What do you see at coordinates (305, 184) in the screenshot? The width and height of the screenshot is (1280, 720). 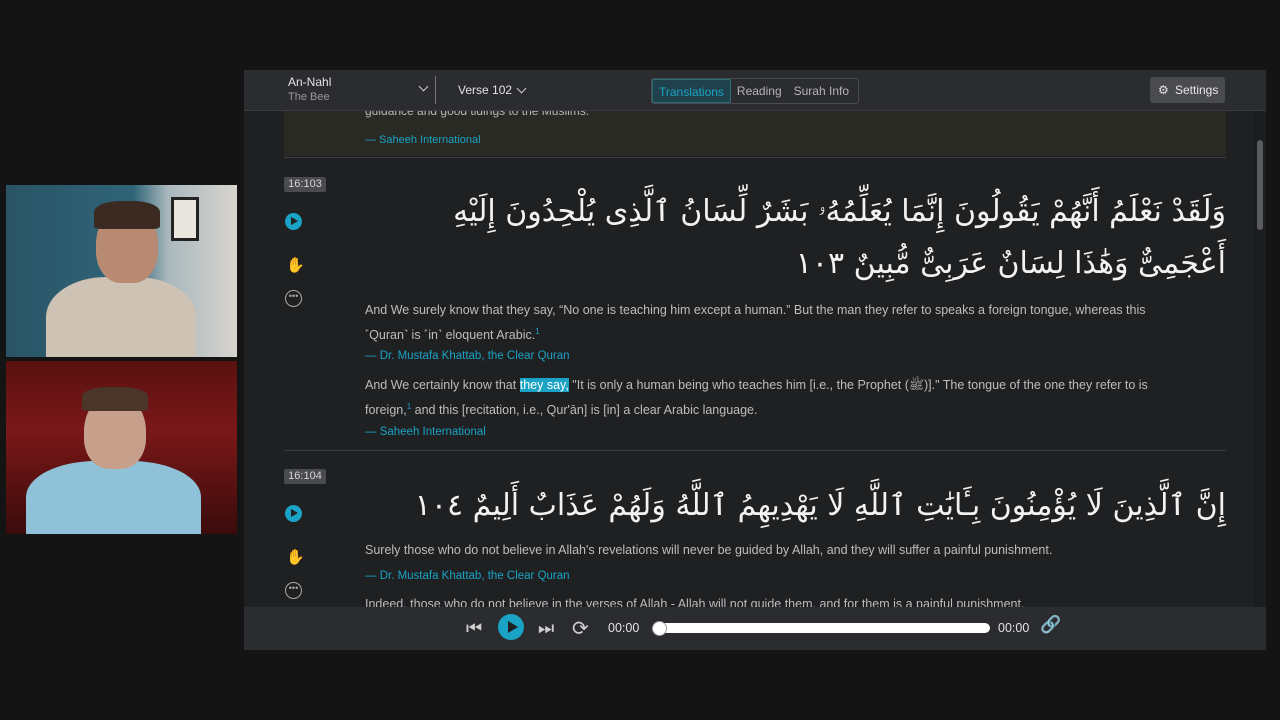 I see `verse-key-badge: 16:103` at bounding box center [305, 184].